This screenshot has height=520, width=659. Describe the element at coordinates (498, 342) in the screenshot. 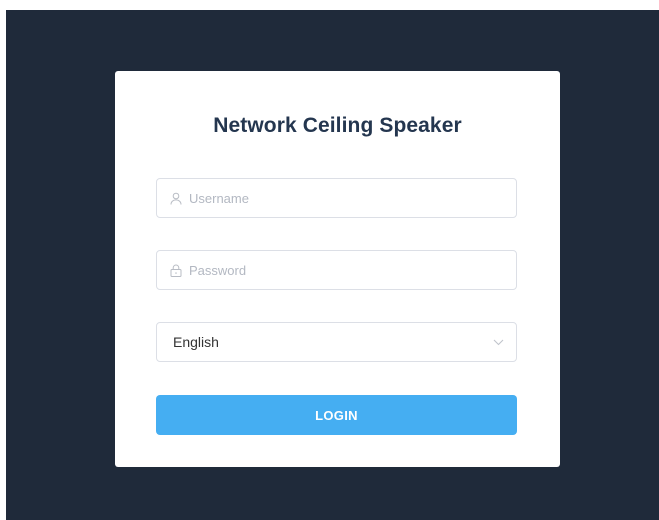

I see `chevron-down-icon` at that location.